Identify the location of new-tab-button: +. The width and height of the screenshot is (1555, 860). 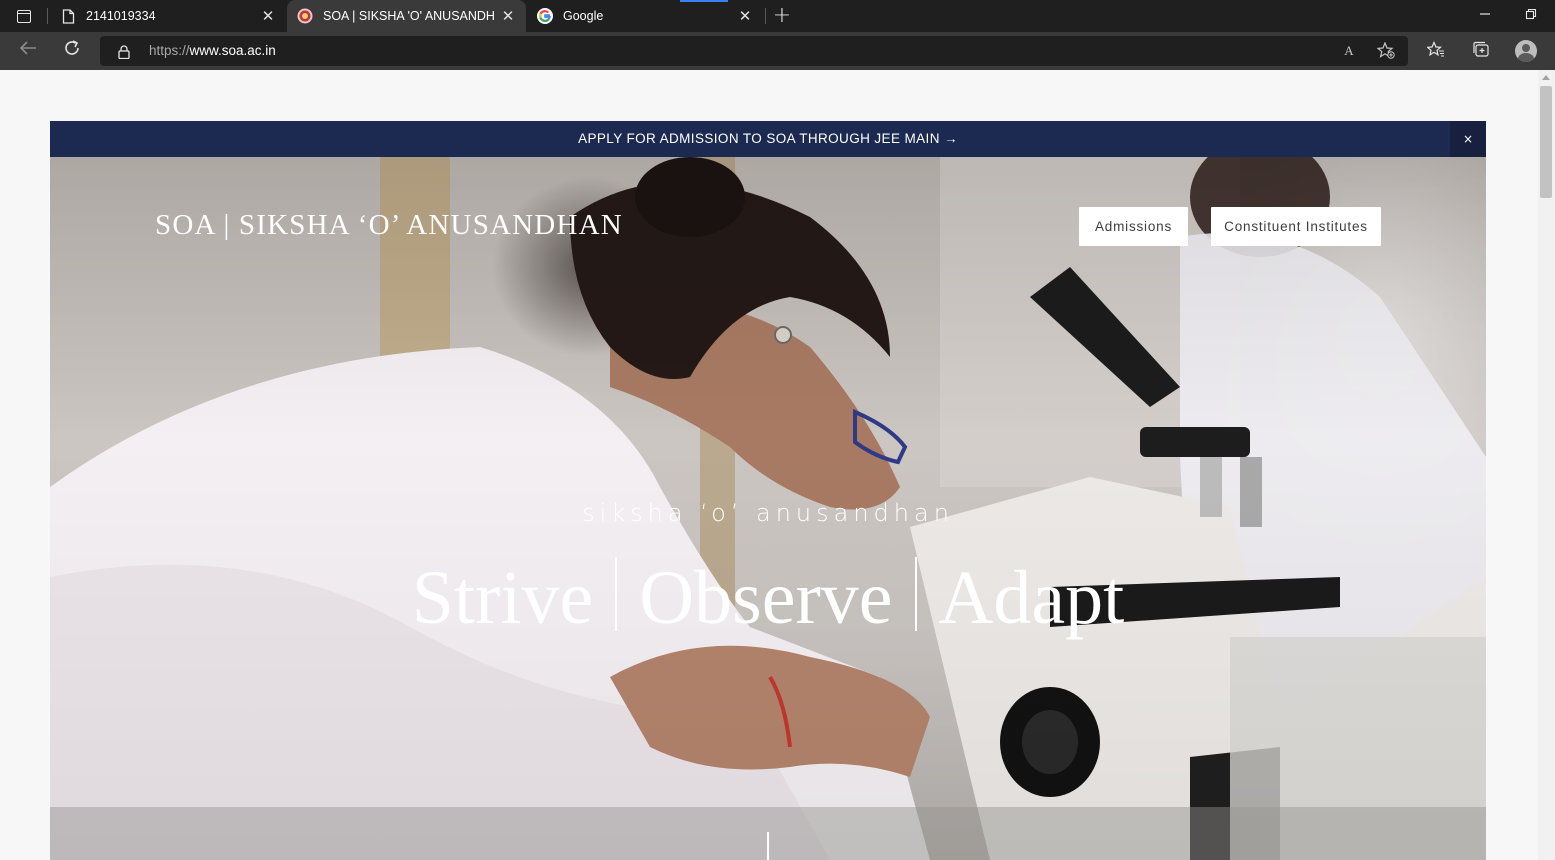
(782, 16).